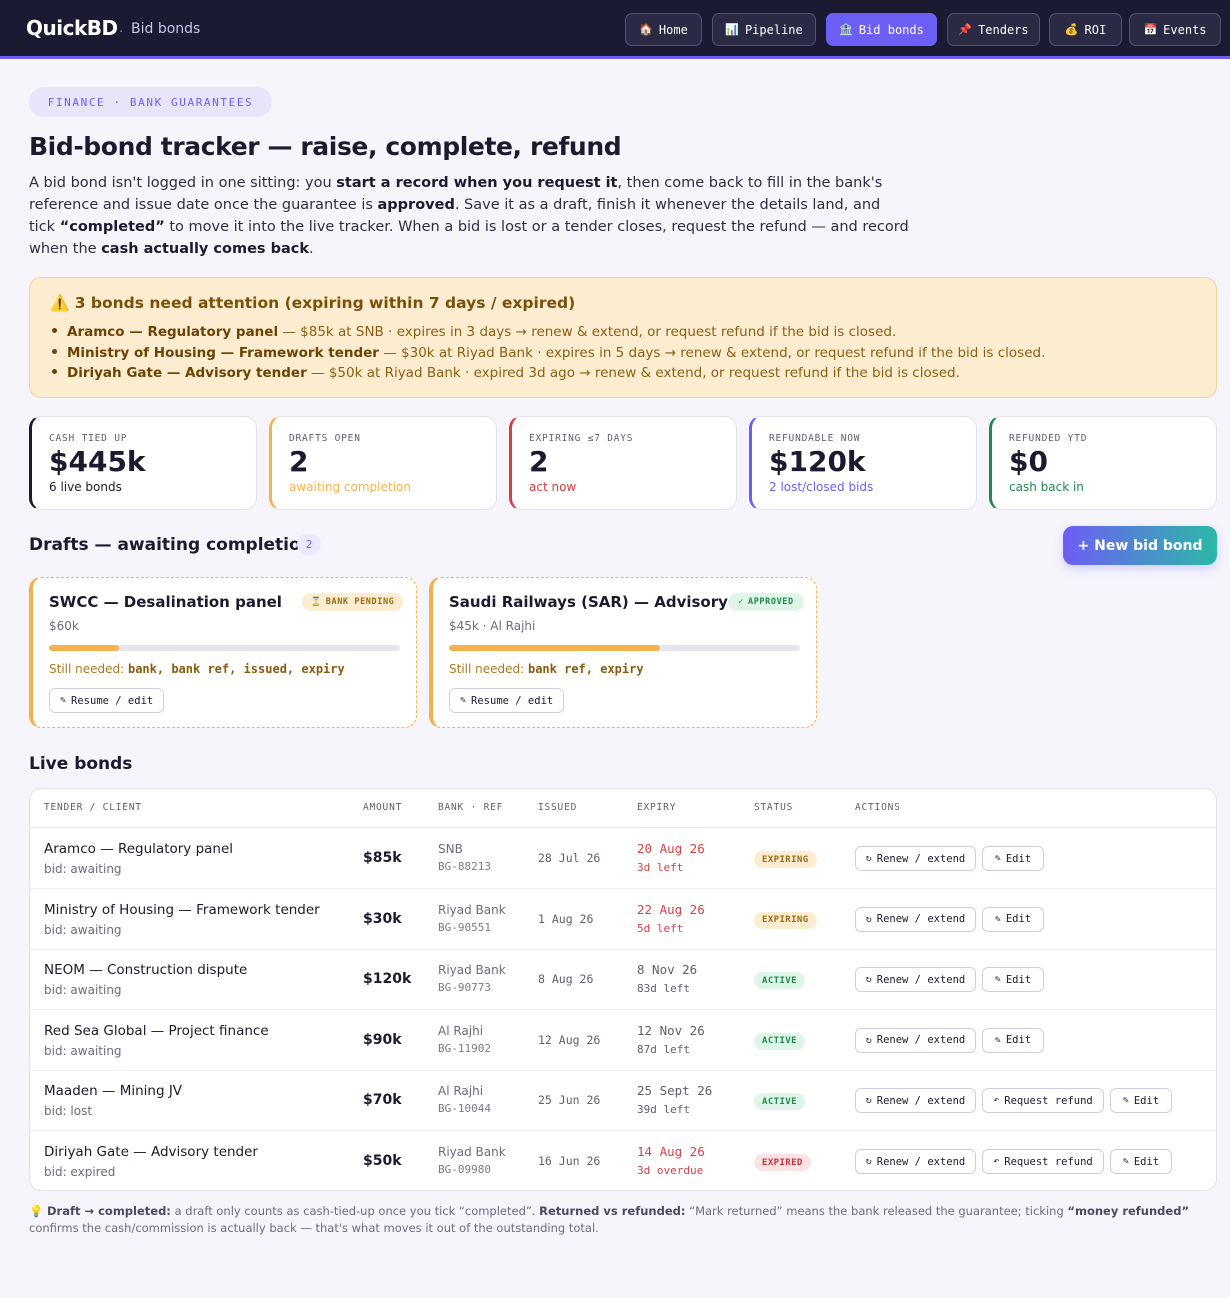 The image size is (1230, 1298). What do you see at coordinates (84, 648) in the screenshot?
I see `draft-progress-fill` at bounding box center [84, 648].